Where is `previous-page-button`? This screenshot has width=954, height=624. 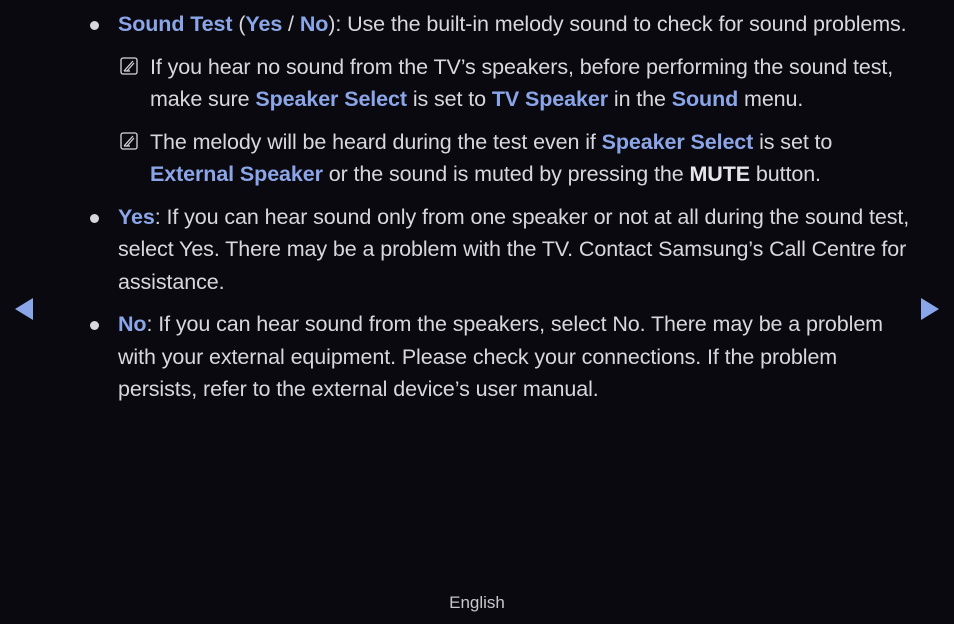
previous-page-button is located at coordinates (24, 309).